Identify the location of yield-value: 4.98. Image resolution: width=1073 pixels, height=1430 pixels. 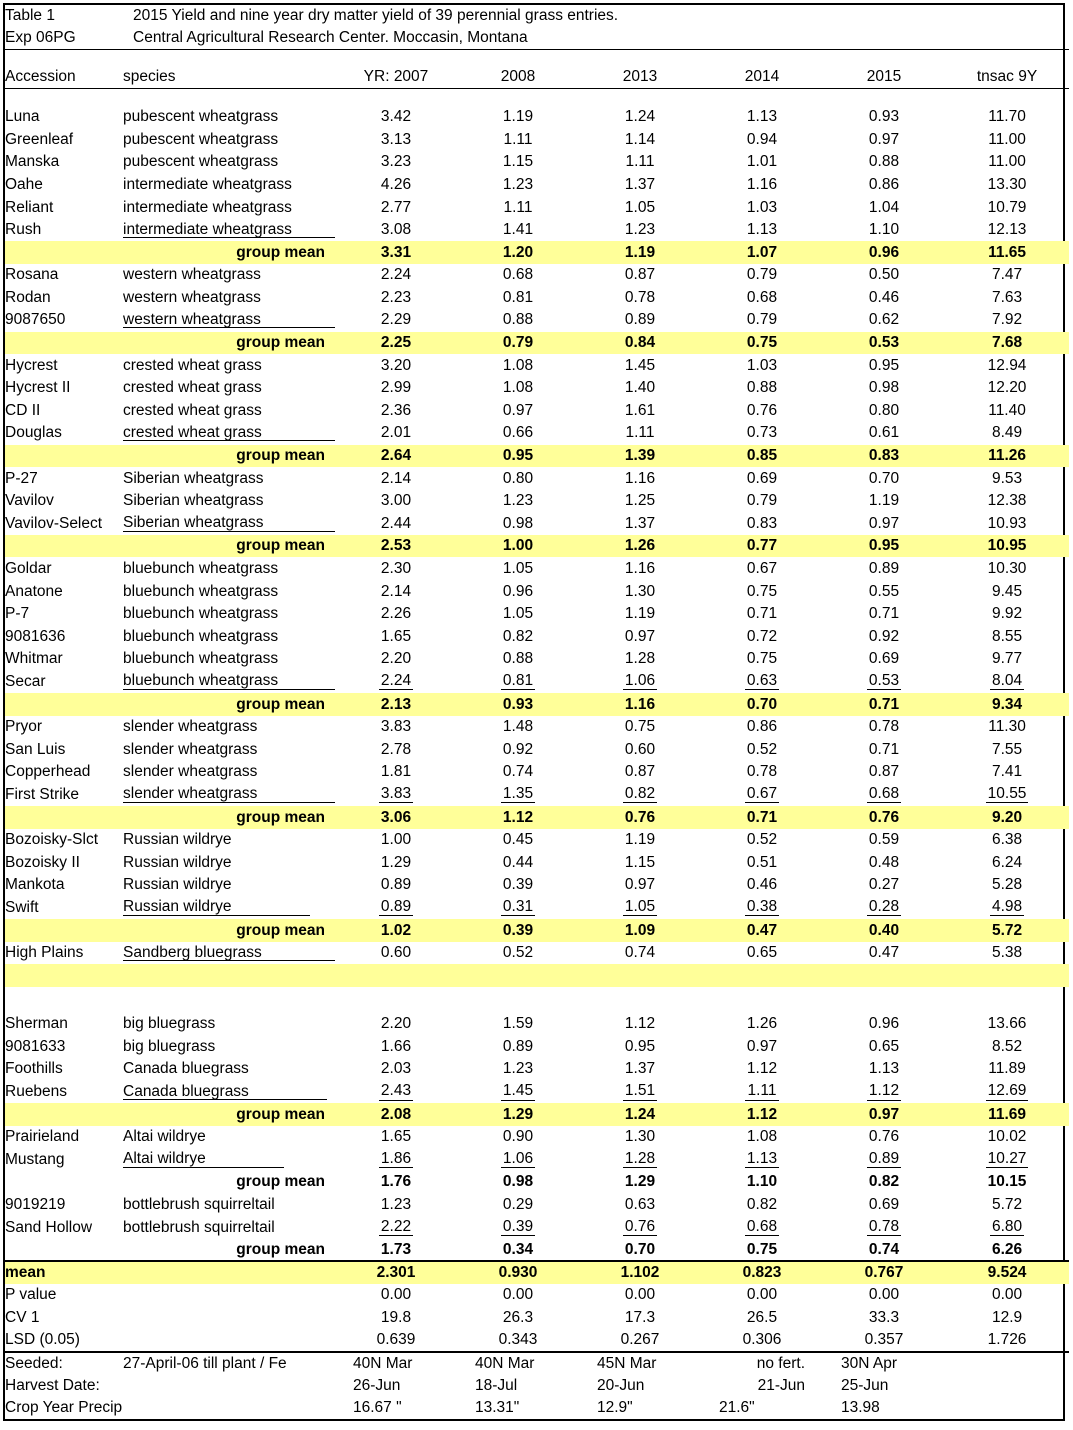
(1007, 907).